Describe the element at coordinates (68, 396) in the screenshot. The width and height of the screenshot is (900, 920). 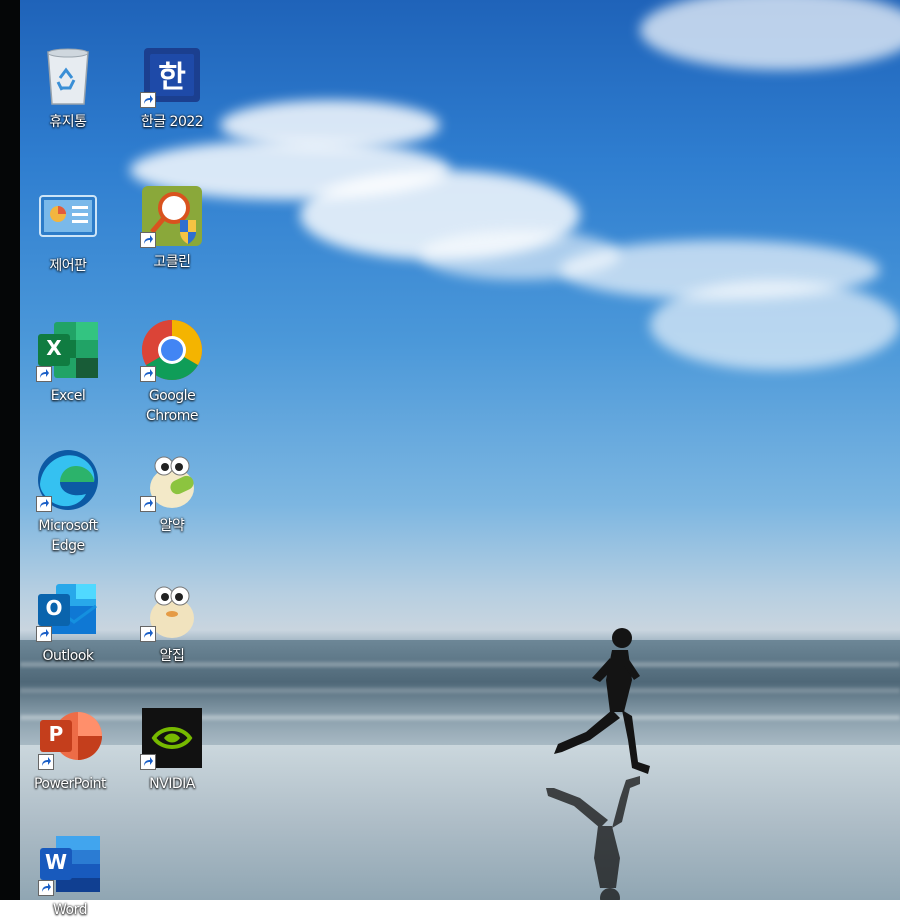
I see `desktop-icon-label: Excel` at that location.